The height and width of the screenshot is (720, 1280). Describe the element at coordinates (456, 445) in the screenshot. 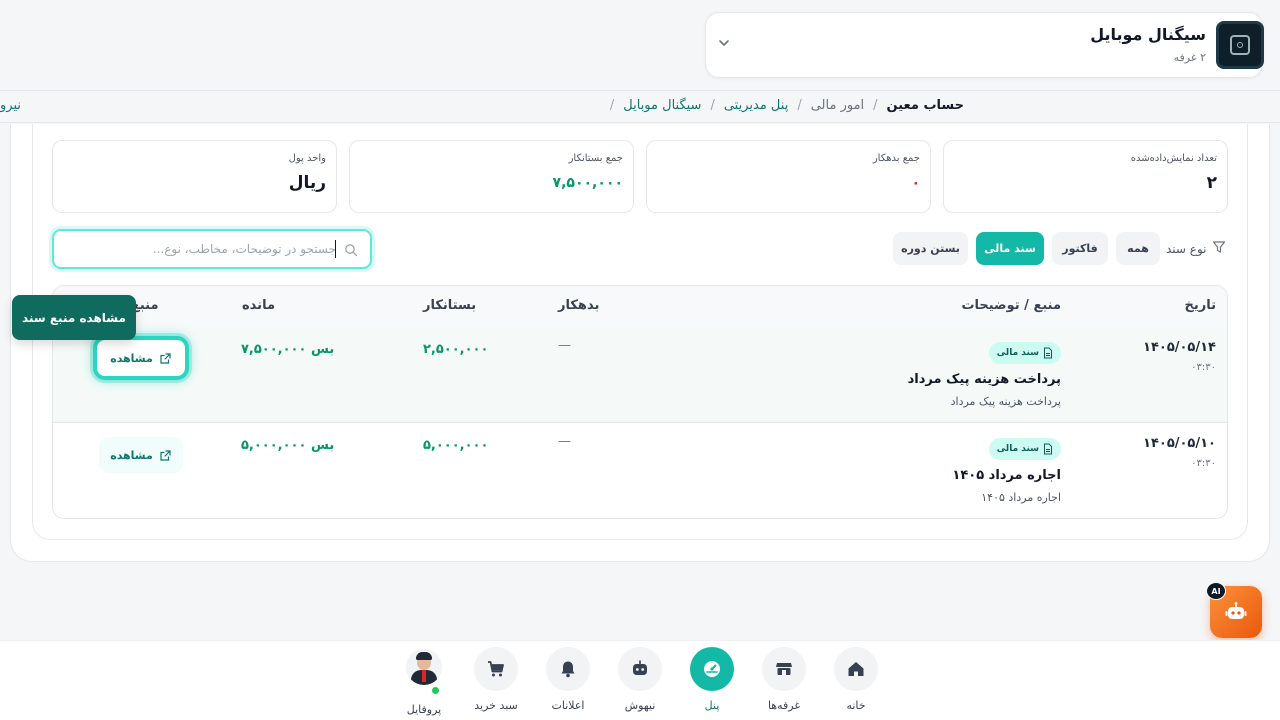

I see `row-credit: ۵,۰۰۰,۰۰۰` at that location.